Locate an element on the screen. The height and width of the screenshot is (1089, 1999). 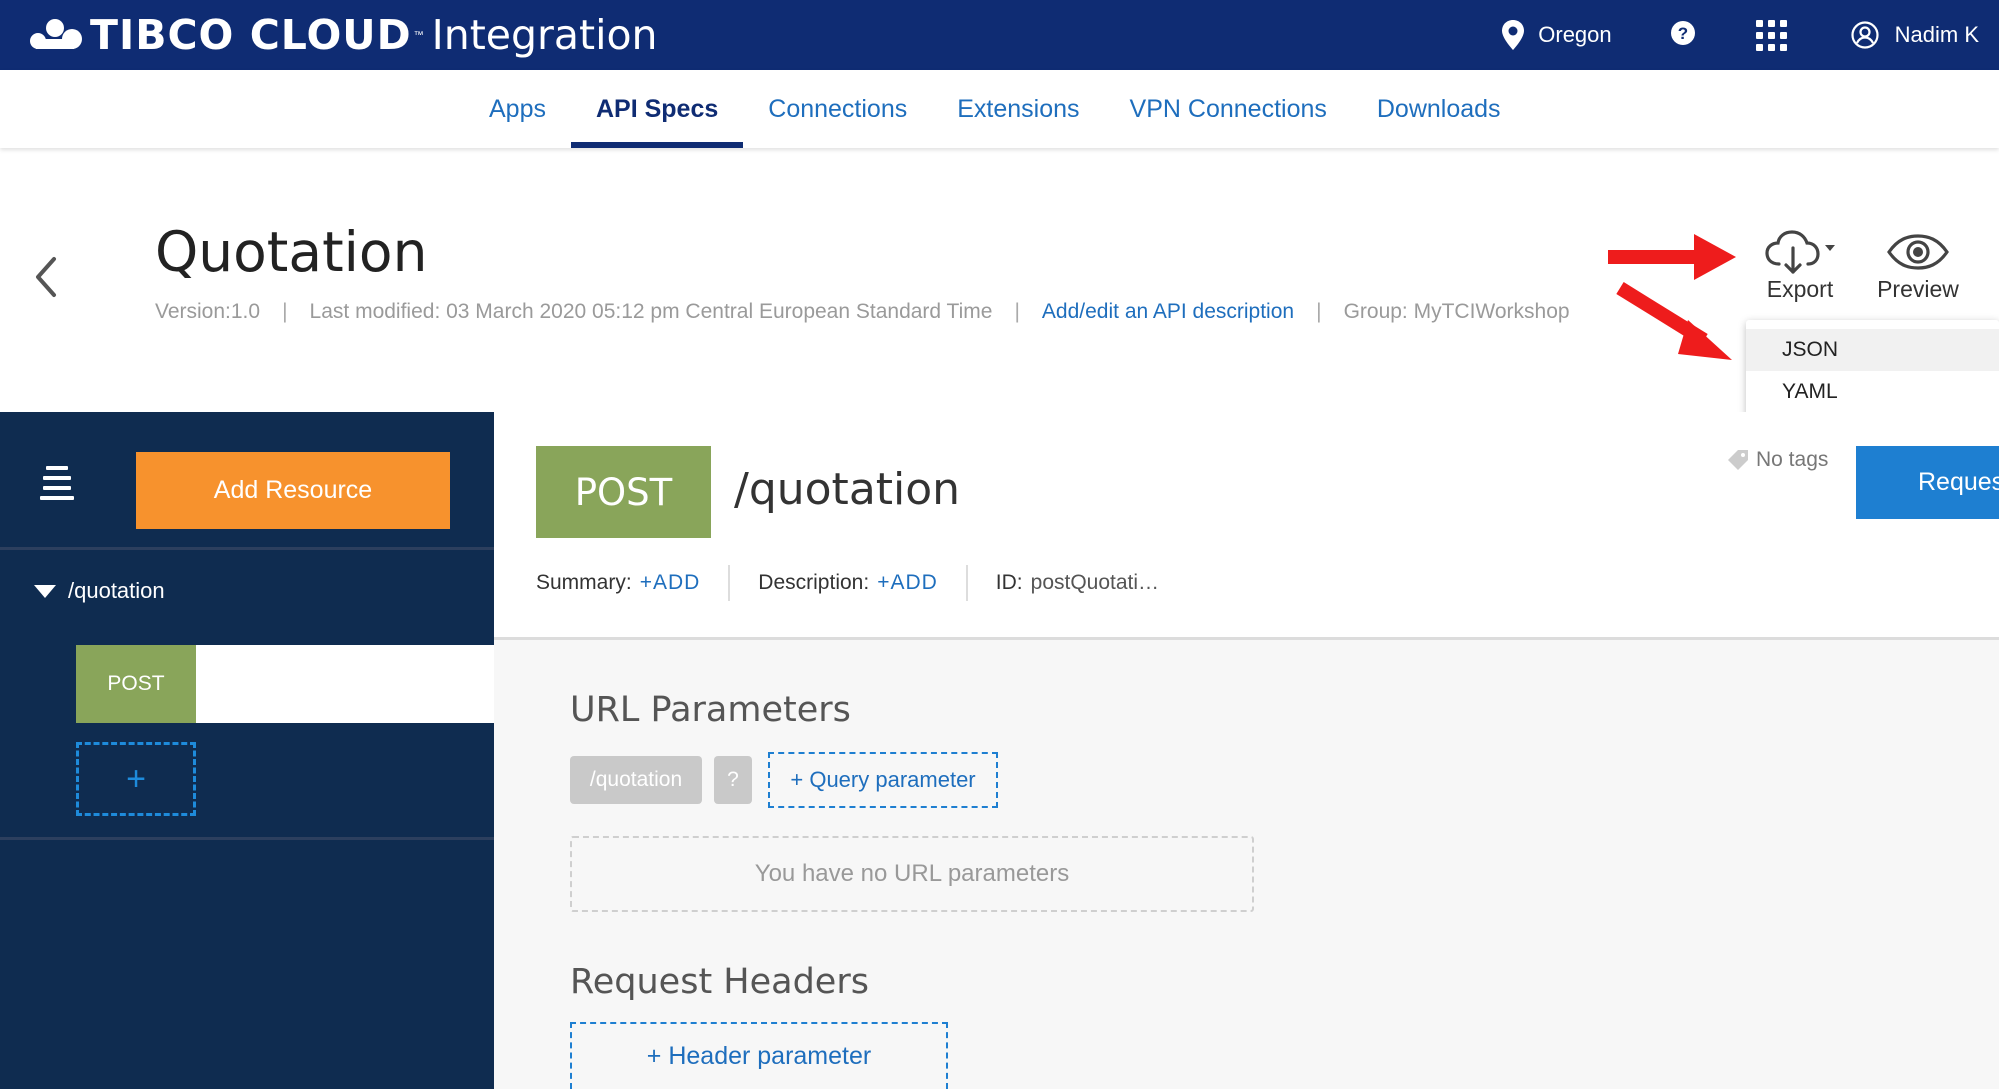
add-description-link: Add/edit an API description is located at coordinates (1168, 312).